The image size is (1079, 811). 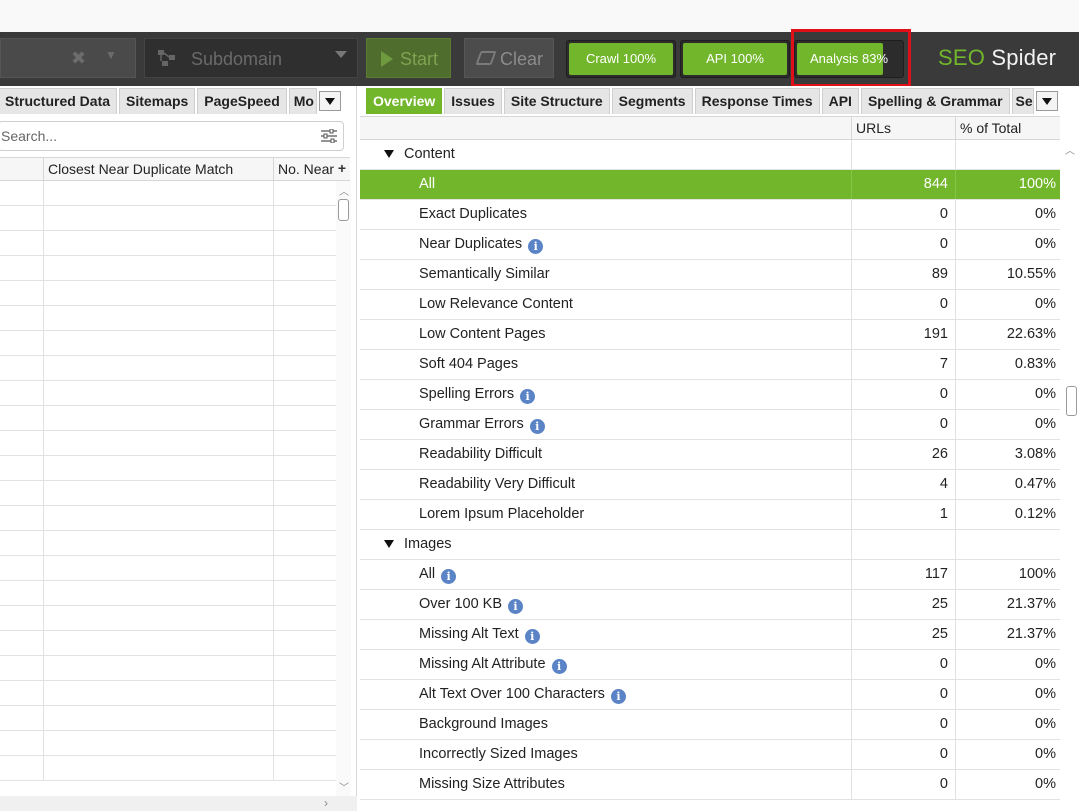 What do you see at coordinates (484, 274) in the screenshot?
I see `row-label-text: Semantically Similar` at bounding box center [484, 274].